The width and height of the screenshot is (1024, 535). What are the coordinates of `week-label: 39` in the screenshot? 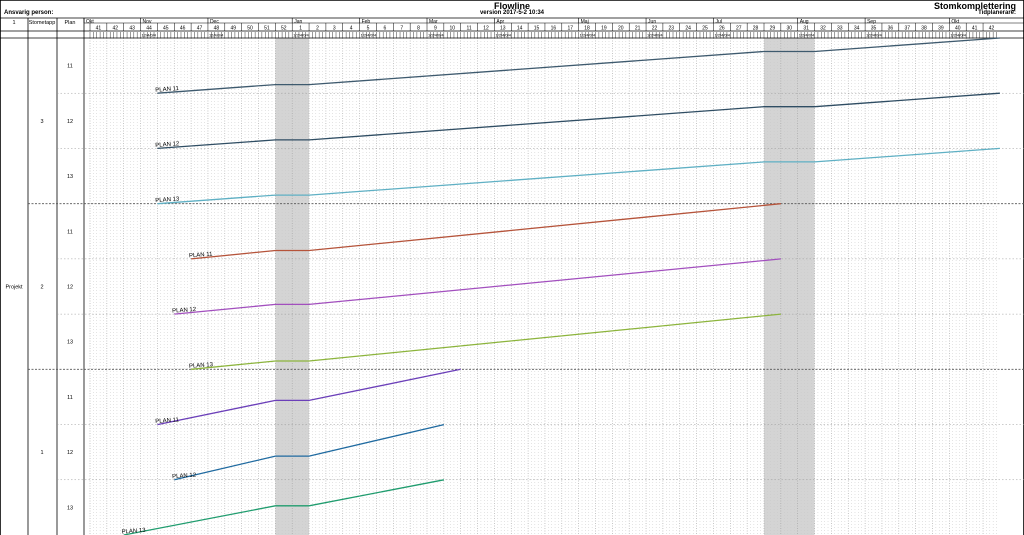 It's located at (941, 29).